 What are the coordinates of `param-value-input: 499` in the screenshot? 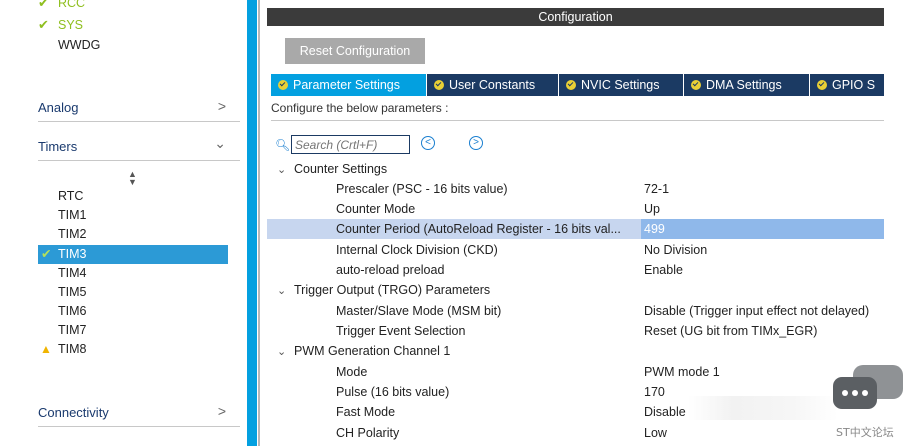 It's located at (762, 229).